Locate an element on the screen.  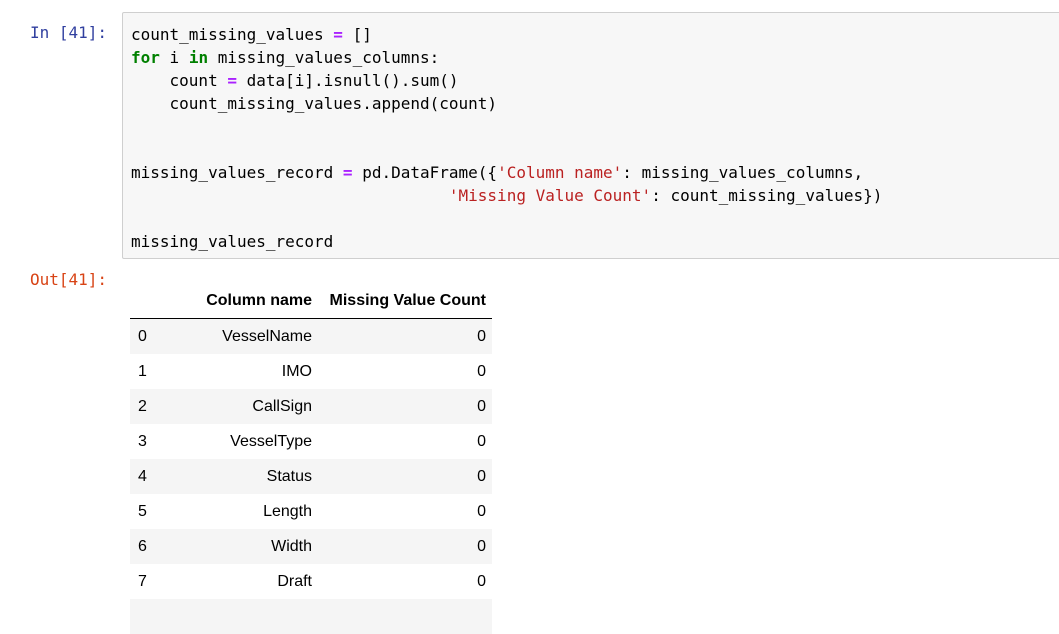
row-index: 3 is located at coordinates (152, 441).